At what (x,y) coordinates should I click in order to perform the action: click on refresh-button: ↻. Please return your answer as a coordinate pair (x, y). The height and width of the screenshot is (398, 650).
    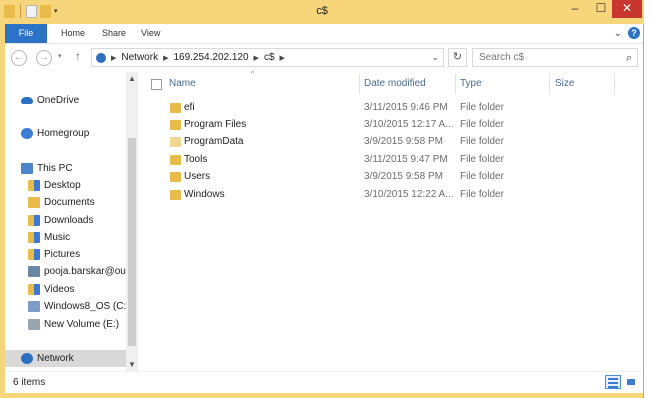
    Looking at the image, I should click on (457, 57).